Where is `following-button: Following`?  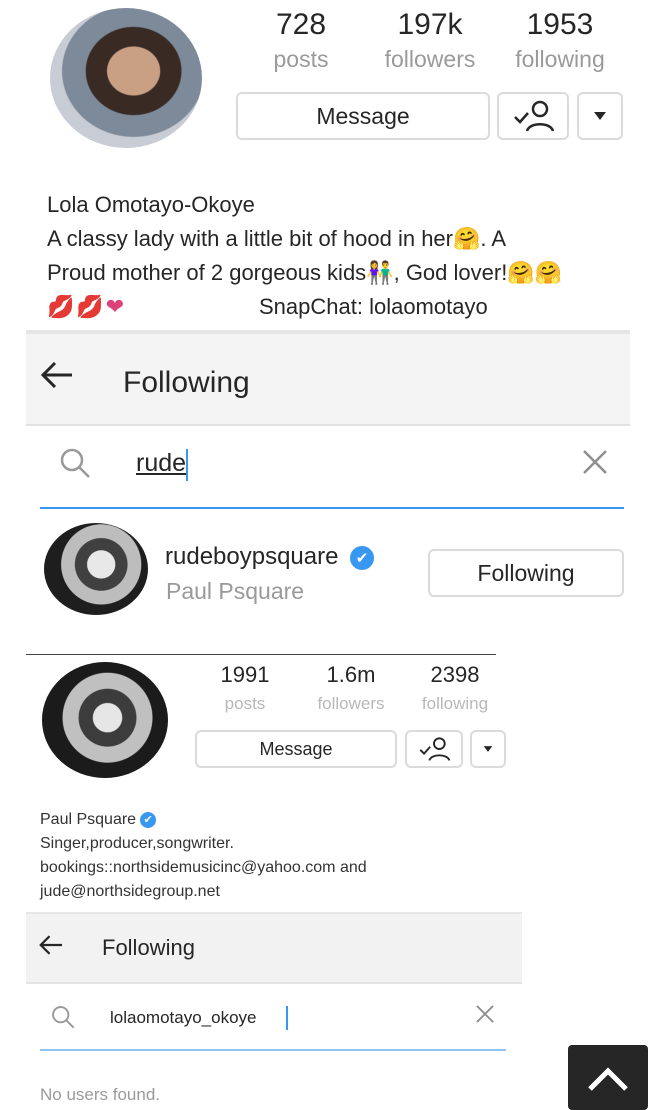 following-button: Following is located at coordinates (526, 573).